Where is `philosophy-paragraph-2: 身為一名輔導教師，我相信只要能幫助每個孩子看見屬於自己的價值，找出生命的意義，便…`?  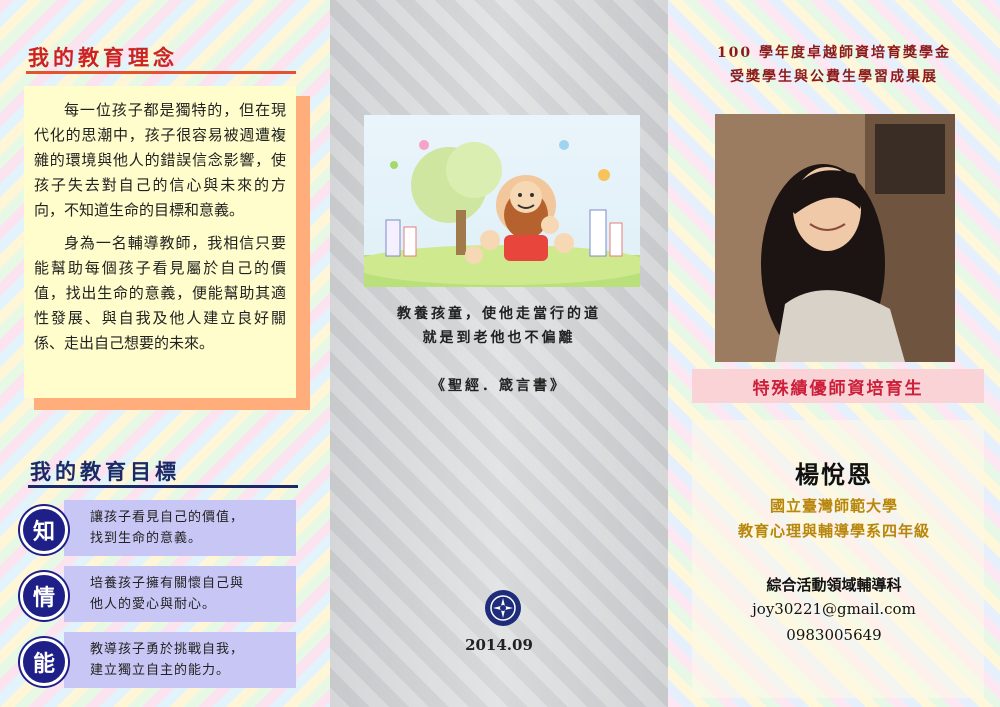
philosophy-paragraph-2: 身為一名輔導教師，我相信只要能幫助每個孩子看見屬於自己的價值，找出生命的意義，便… is located at coordinates (160, 293).